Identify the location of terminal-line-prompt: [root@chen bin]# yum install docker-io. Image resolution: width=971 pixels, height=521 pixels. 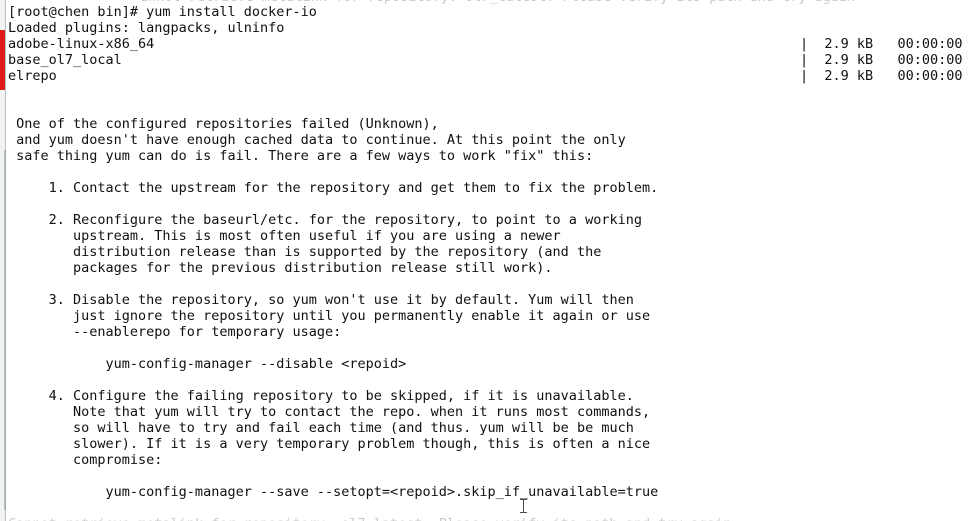
(162, 12).